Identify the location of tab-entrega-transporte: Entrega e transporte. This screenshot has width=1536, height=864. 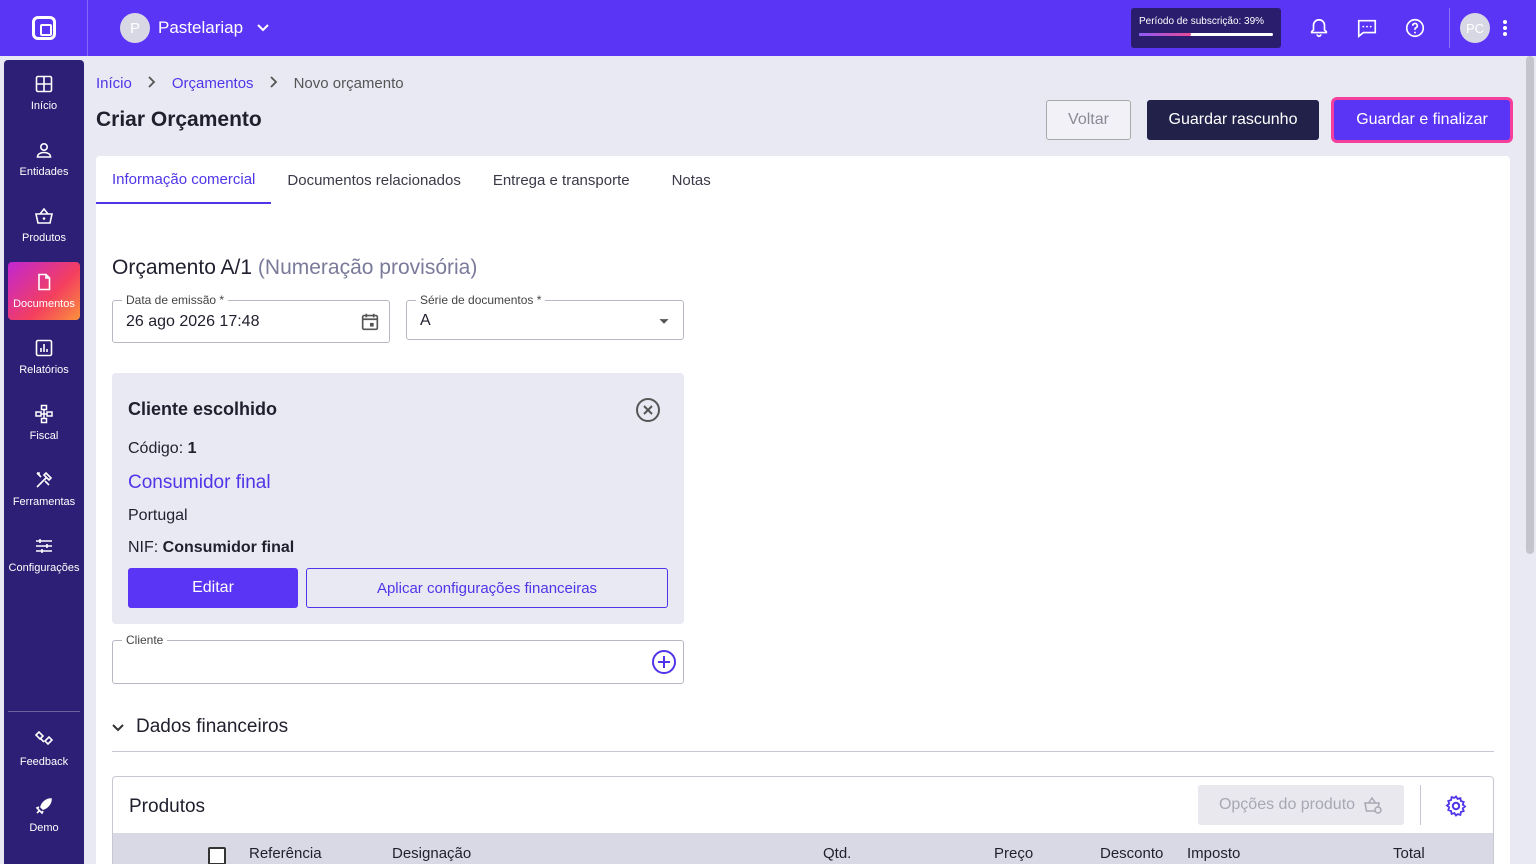
(561, 180).